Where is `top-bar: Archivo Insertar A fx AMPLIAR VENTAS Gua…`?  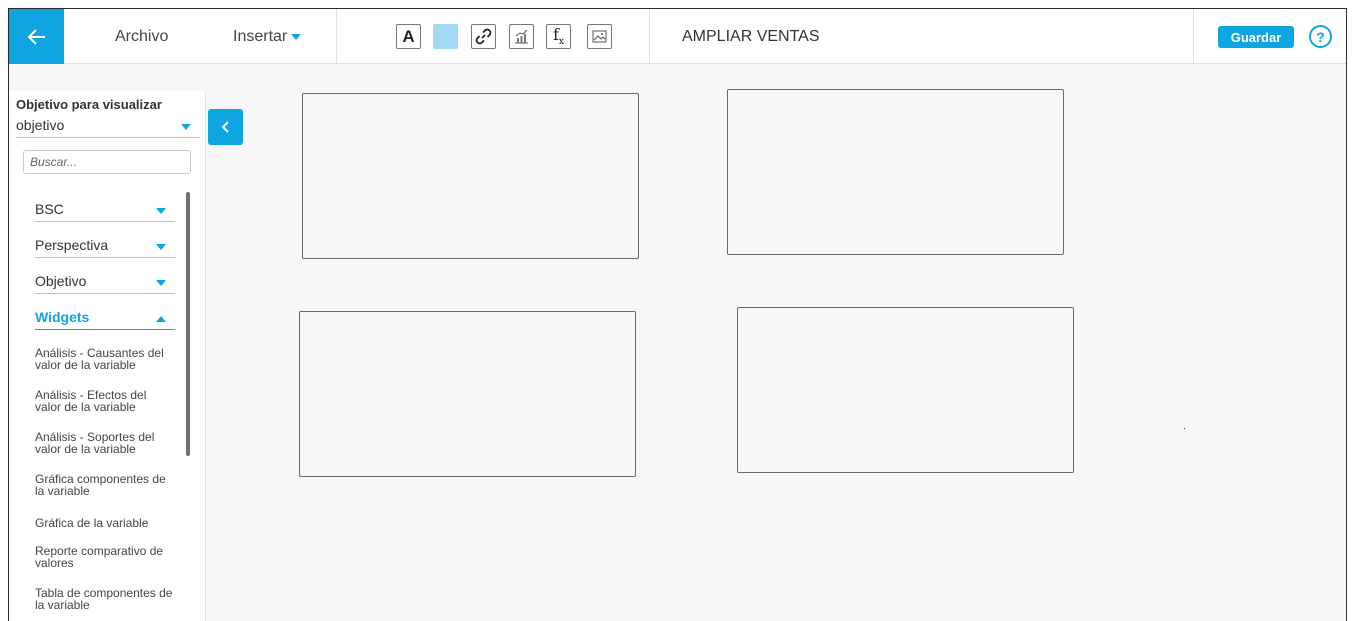 top-bar: Archivo Insertar A fx AMPLIAR VENTAS Gua… is located at coordinates (677, 36).